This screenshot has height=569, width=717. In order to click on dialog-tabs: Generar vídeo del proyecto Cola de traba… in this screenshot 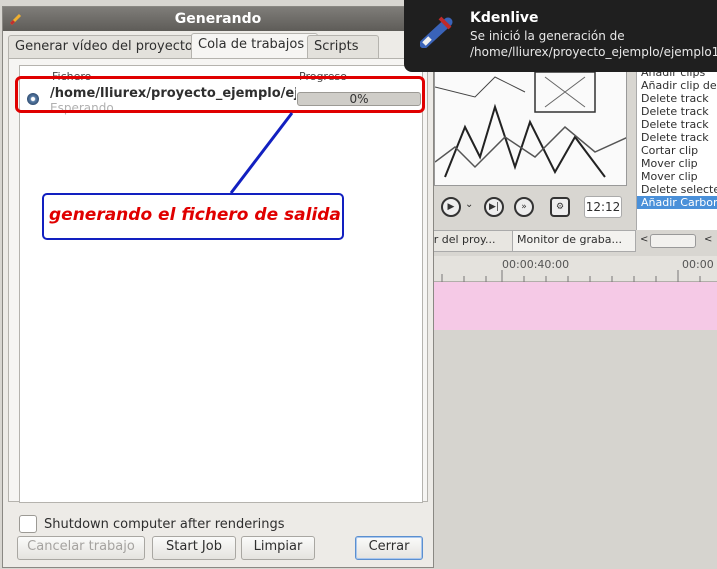, I will do `click(218, 46)`.